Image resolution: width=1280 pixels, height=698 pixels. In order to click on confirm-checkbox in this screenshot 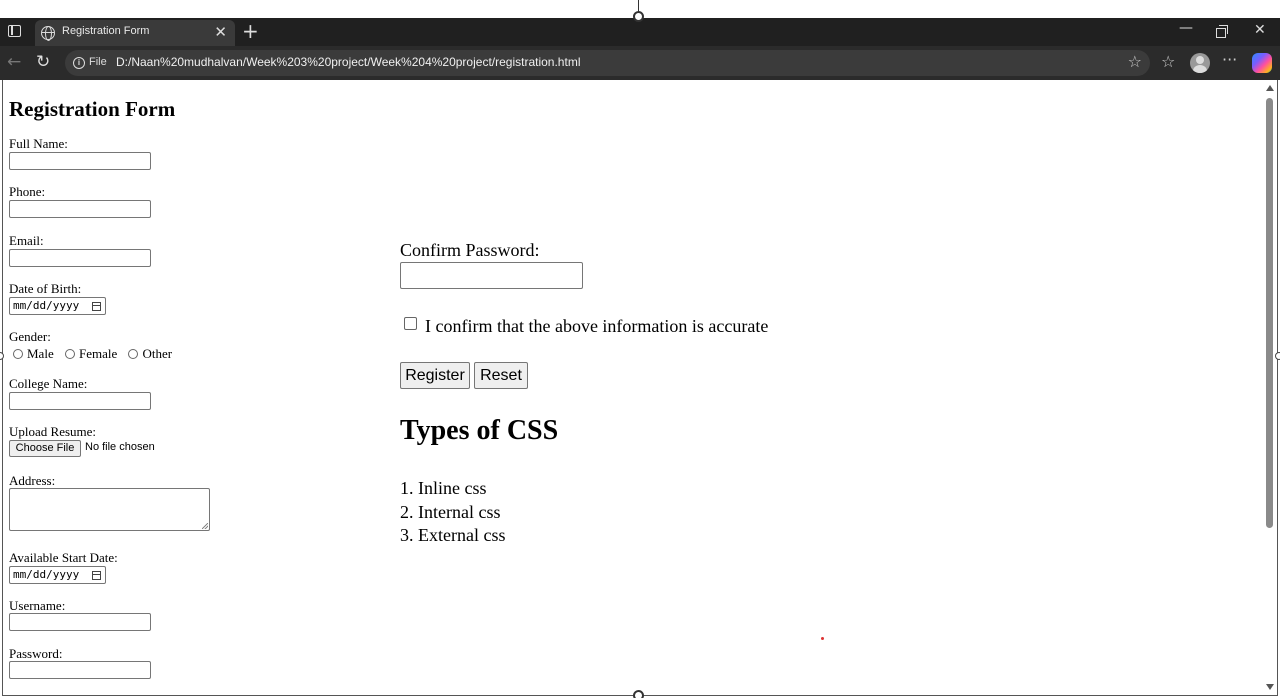, I will do `click(410, 323)`.